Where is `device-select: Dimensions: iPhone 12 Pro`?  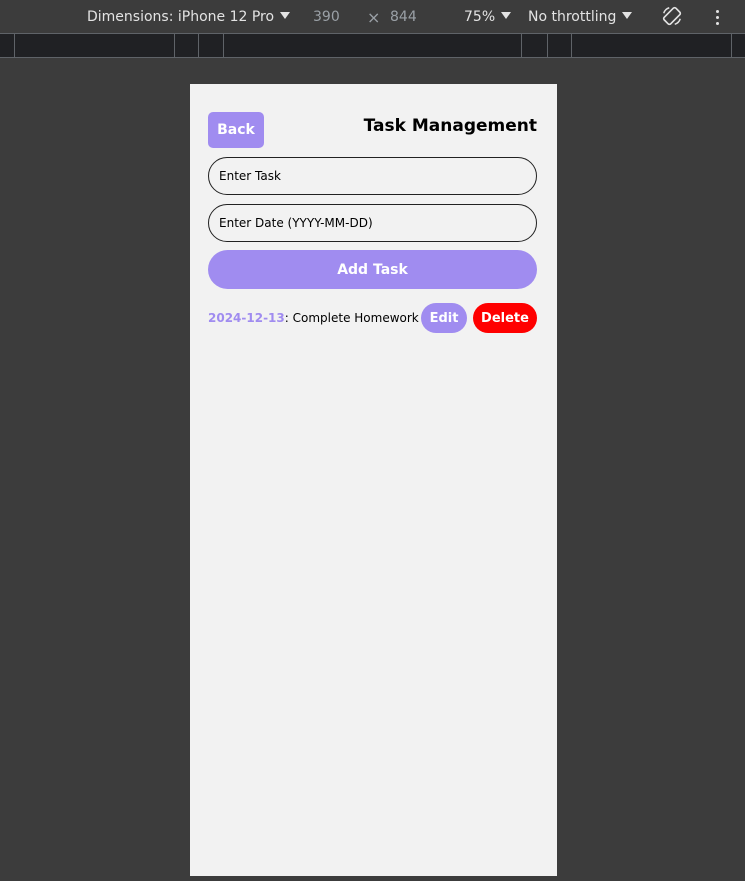 device-select: Dimensions: iPhone 12 Pro is located at coordinates (189, 17).